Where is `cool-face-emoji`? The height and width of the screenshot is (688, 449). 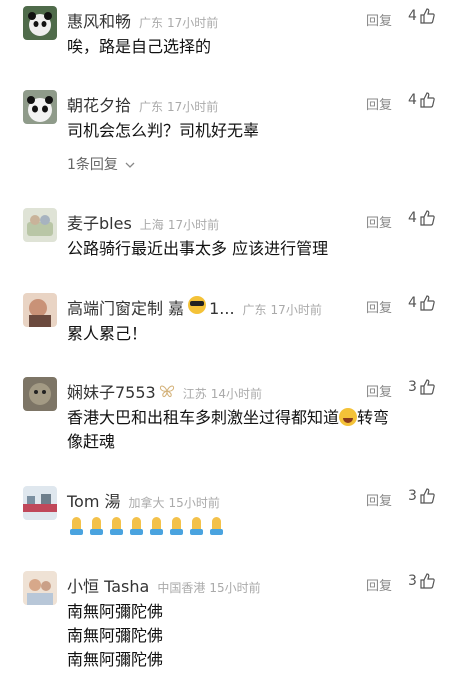 cool-face-emoji is located at coordinates (197, 305).